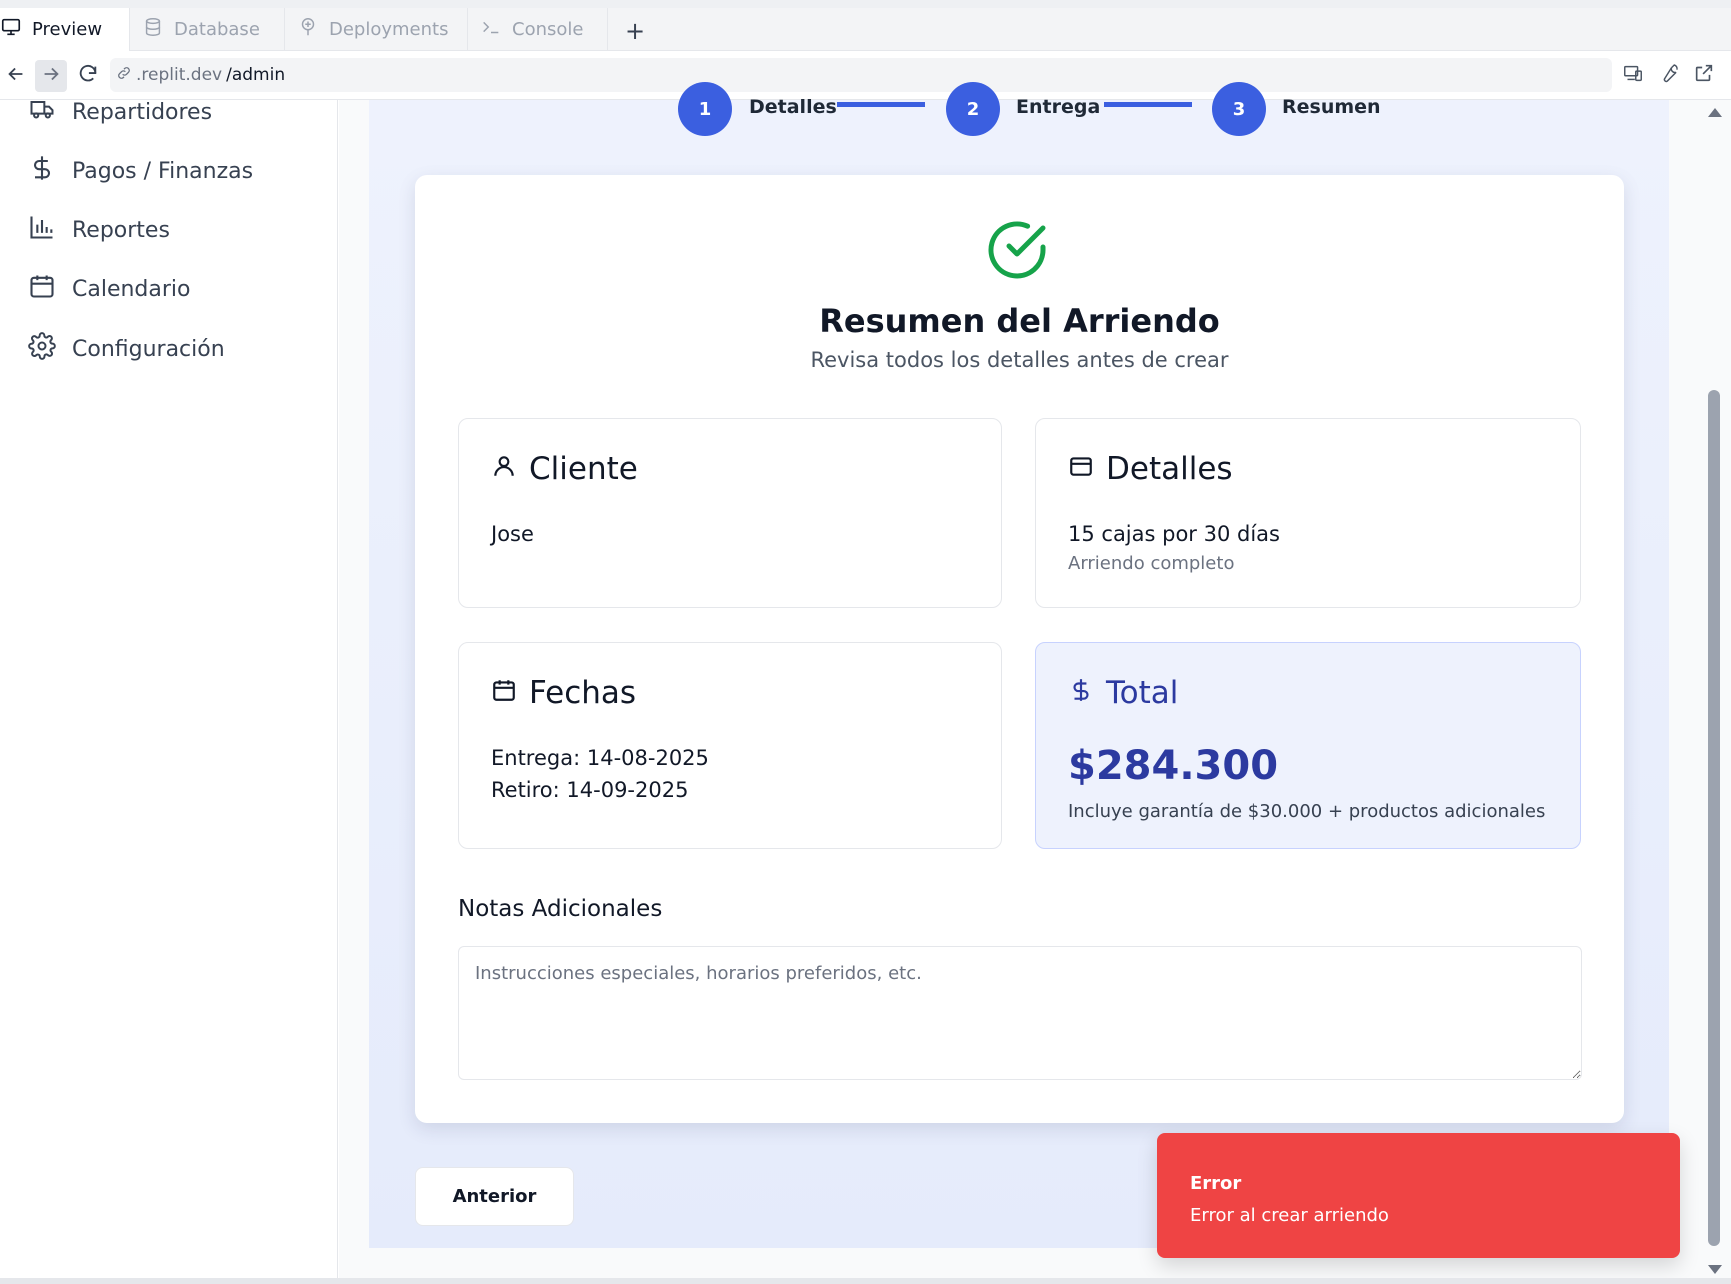  Describe the element at coordinates (308, 29) in the screenshot. I see `deployments-icon` at that location.